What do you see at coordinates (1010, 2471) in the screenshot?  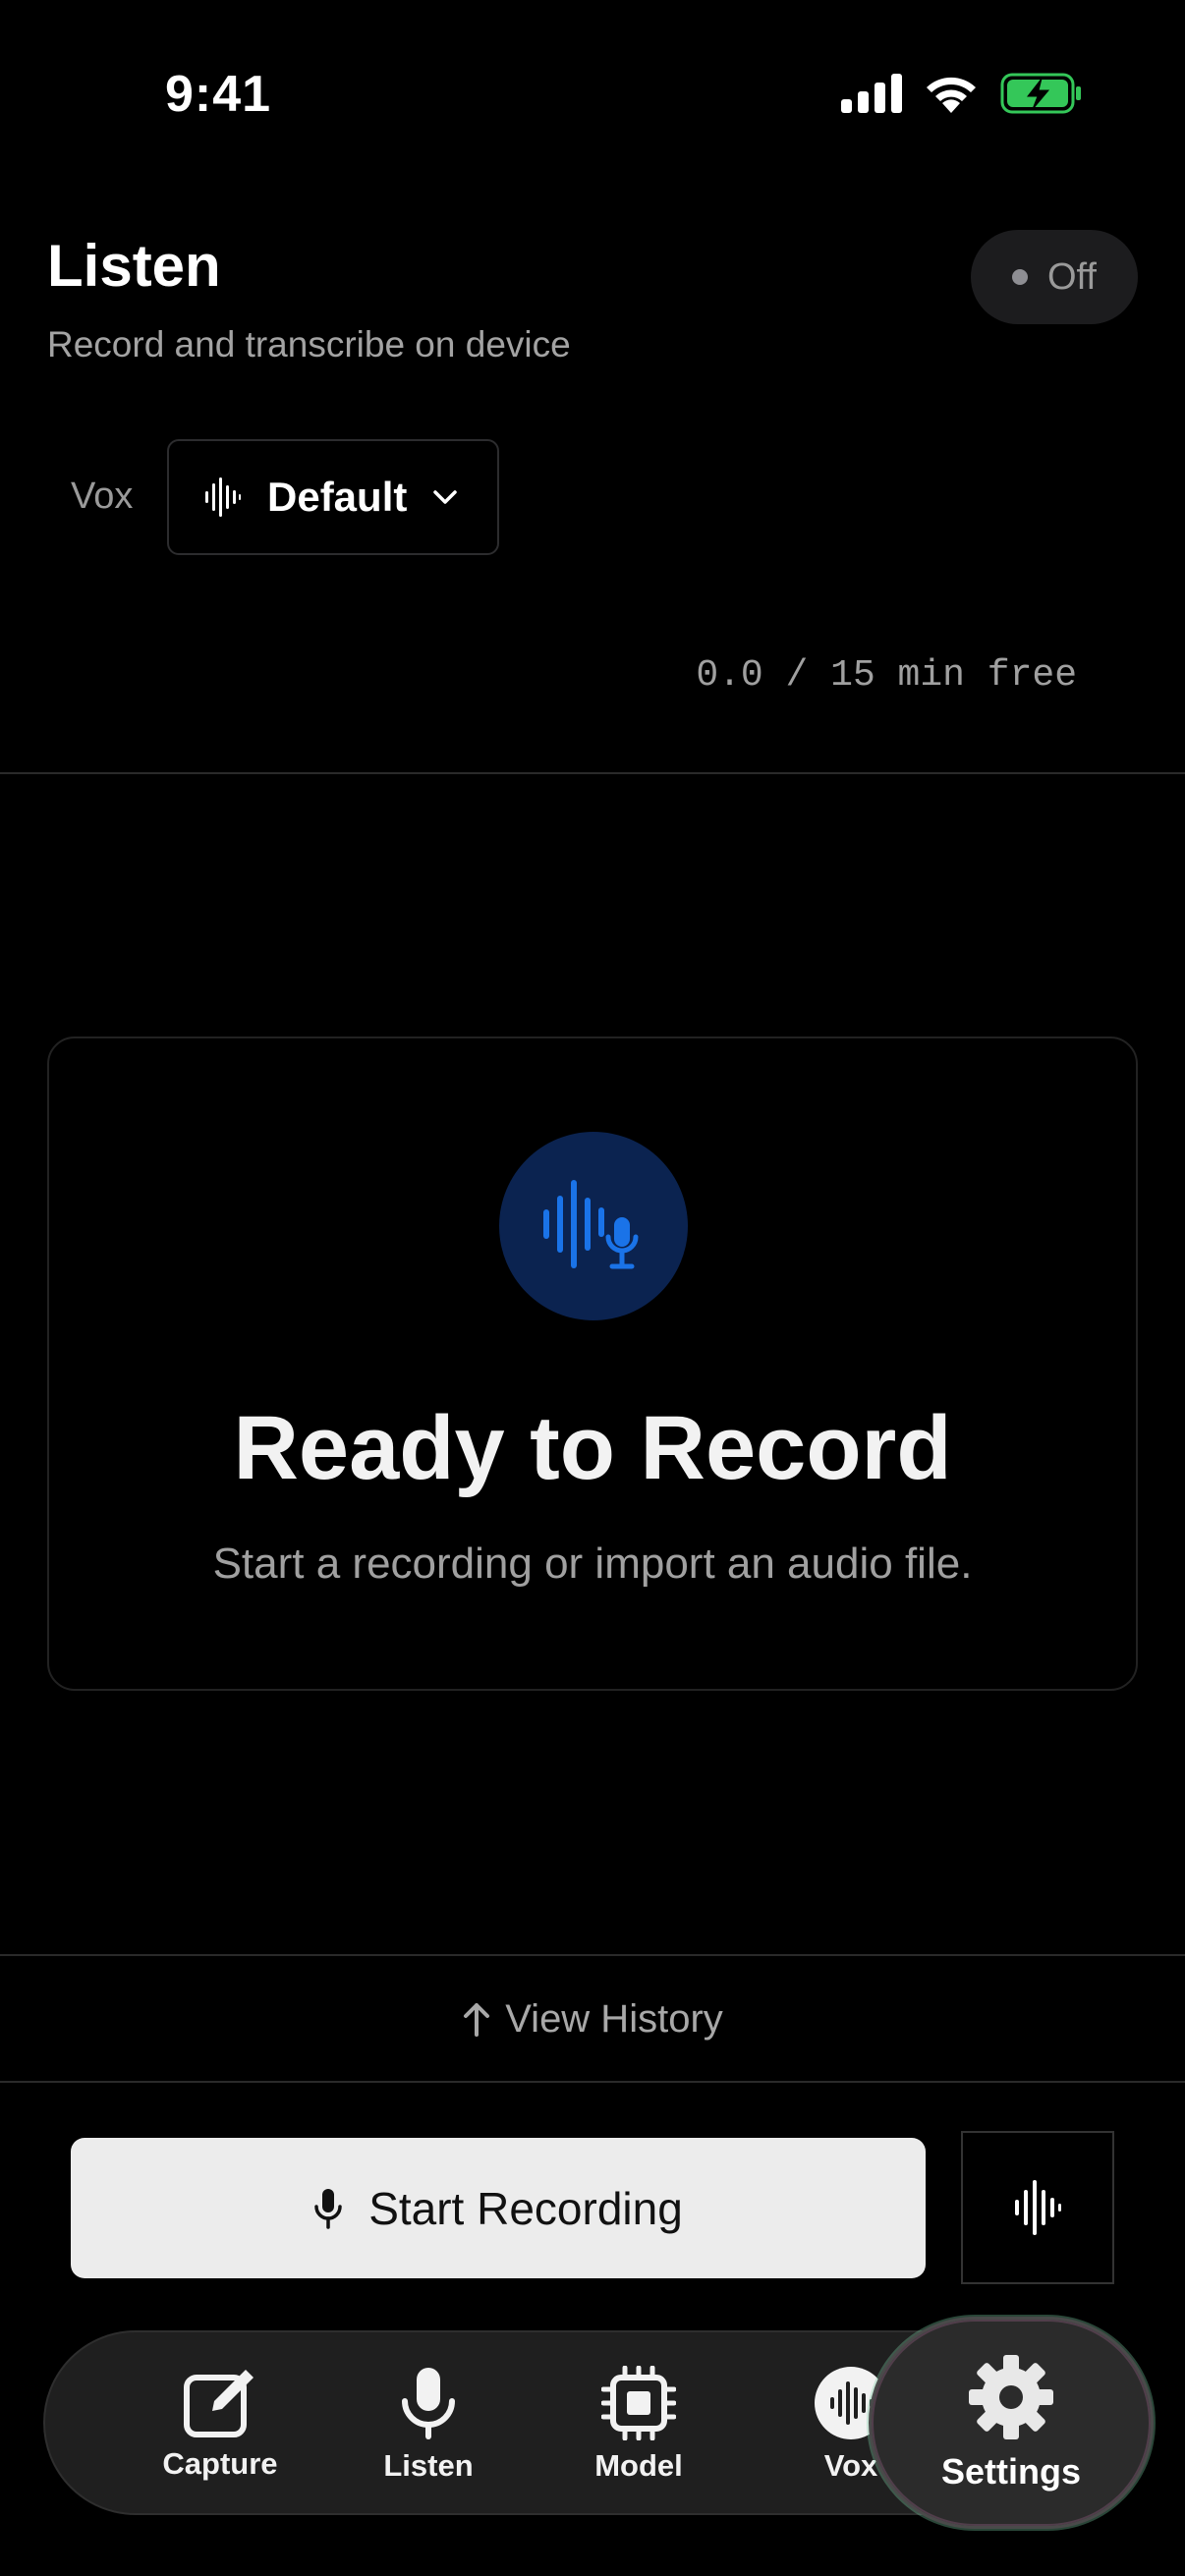 I see `tab-settings-label: Settings` at bounding box center [1010, 2471].